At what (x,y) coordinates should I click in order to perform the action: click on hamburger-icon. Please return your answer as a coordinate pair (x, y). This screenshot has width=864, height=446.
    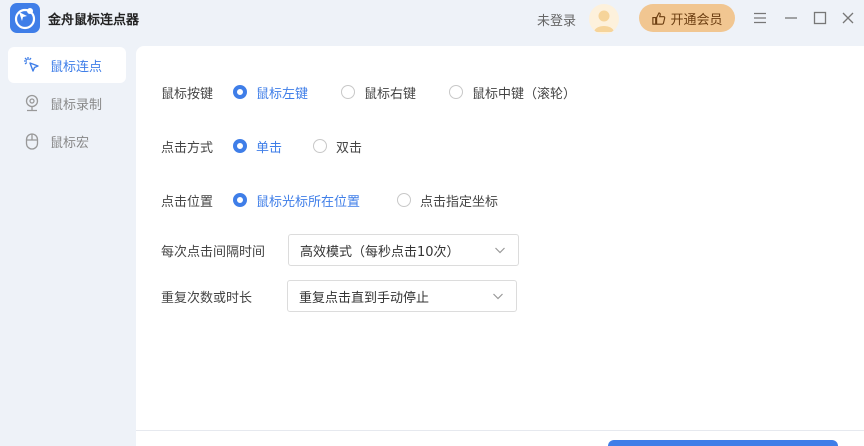
    Looking at the image, I should click on (760, 18).